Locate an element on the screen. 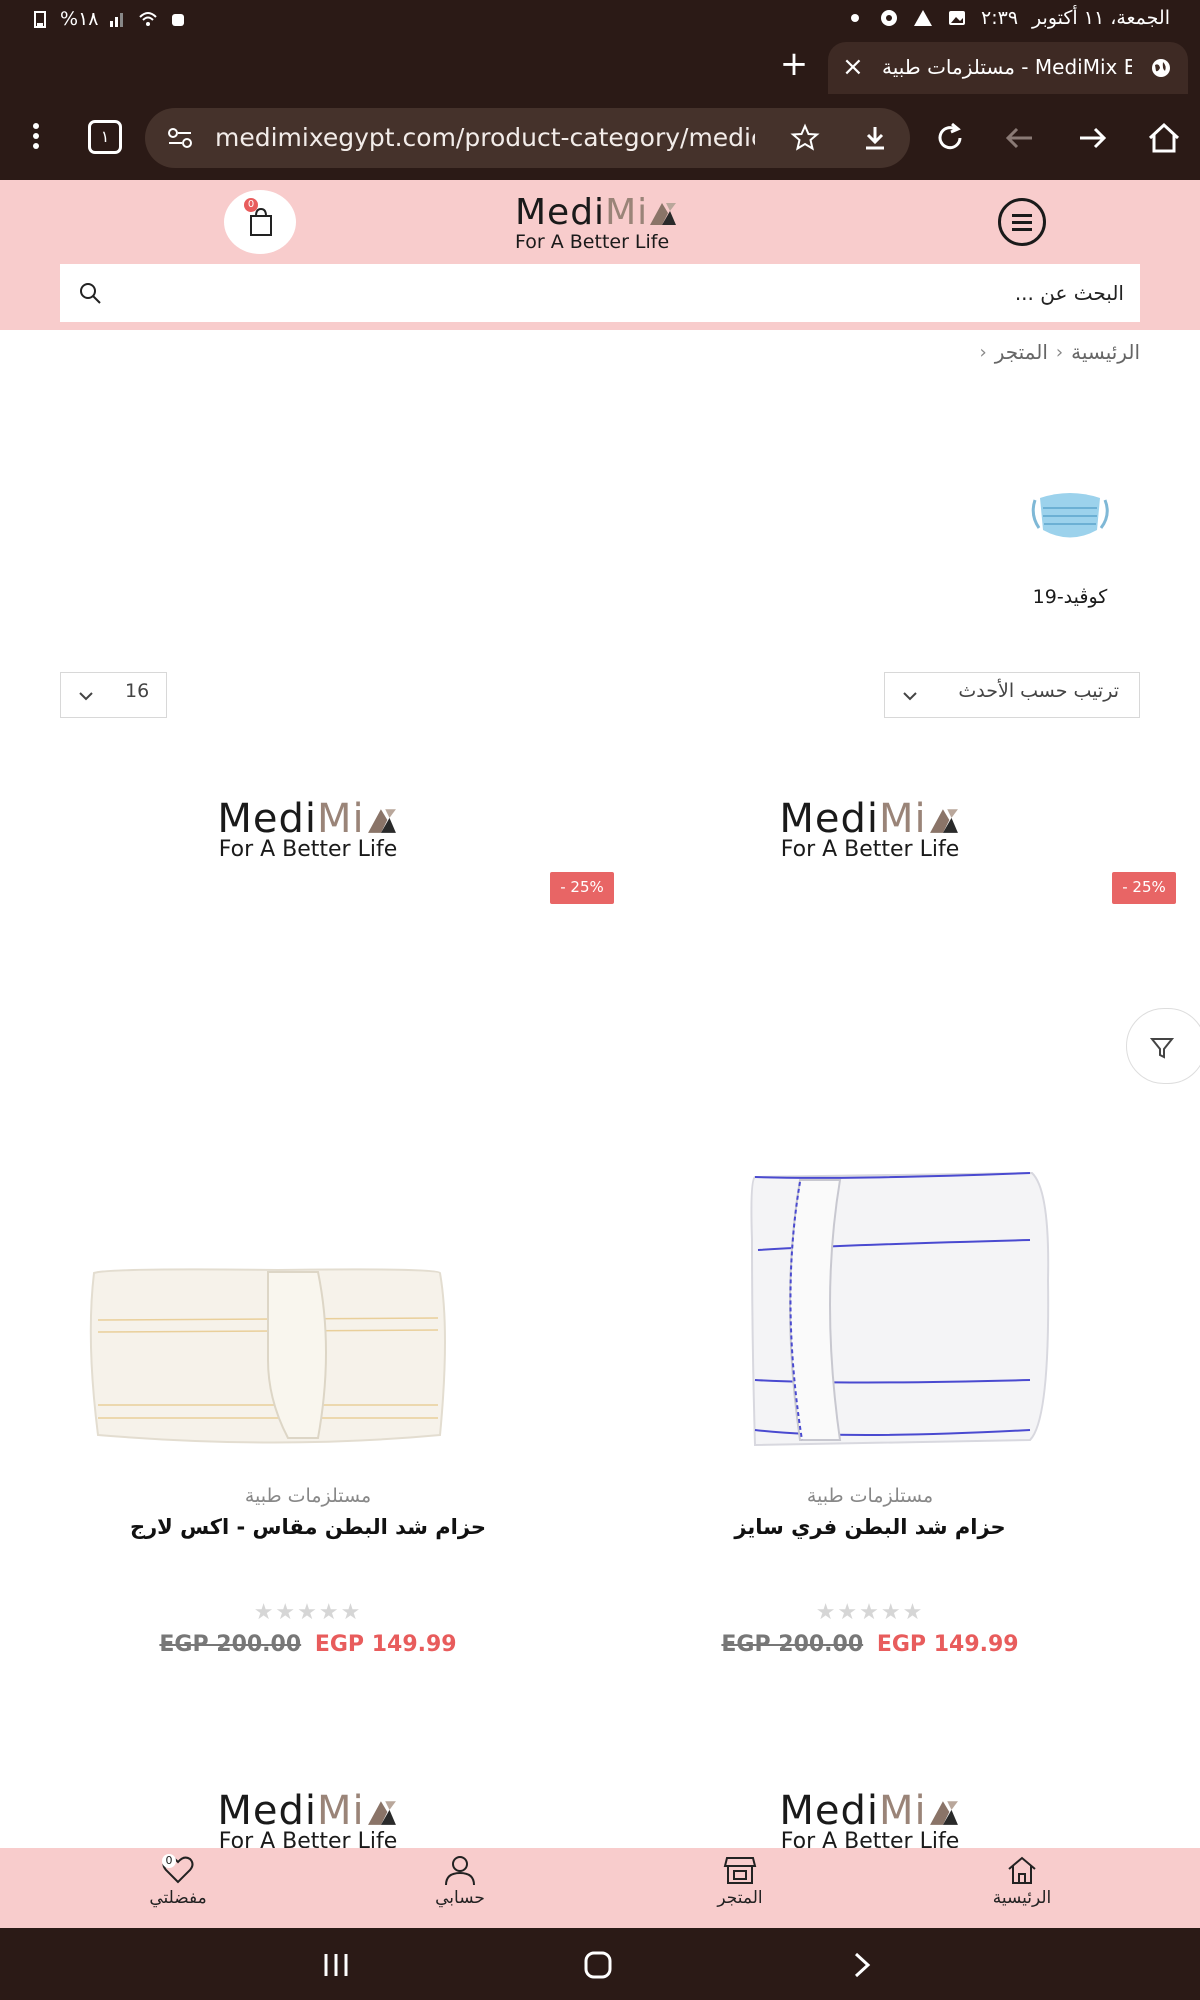 The width and height of the screenshot is (1200, 2000). status-bar: %١٨ الجمعة، ١١ أكتوبر ٢:٣٩ is located at coordinates (600, 20).